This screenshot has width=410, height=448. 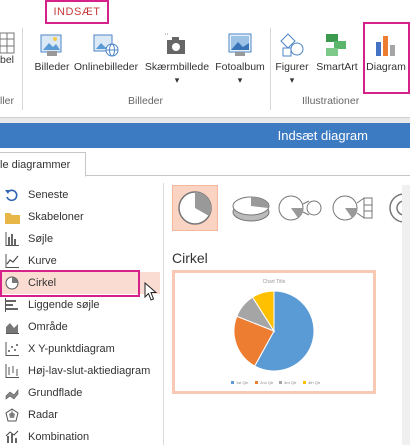 What do you see at coordinates (89, 371) in the screenshot?
I see `category-label: Høj-lav-slut-aktiediagram` at bounding box center [89, 371].